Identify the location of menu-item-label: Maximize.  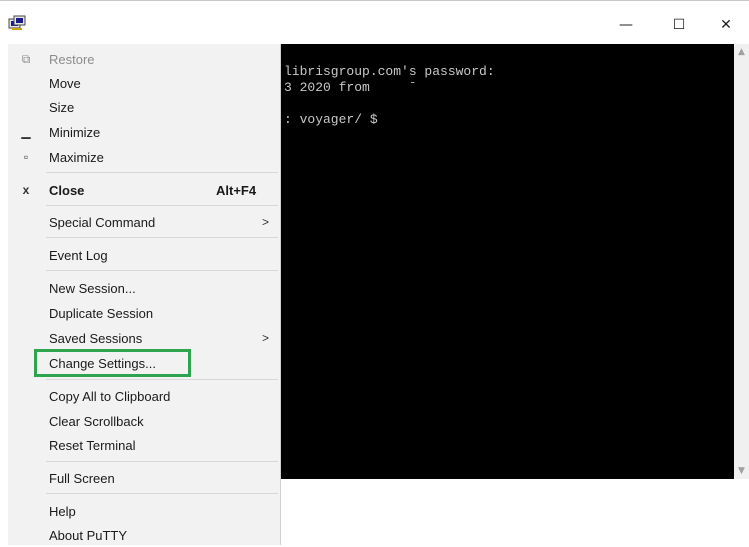
(76, 157).